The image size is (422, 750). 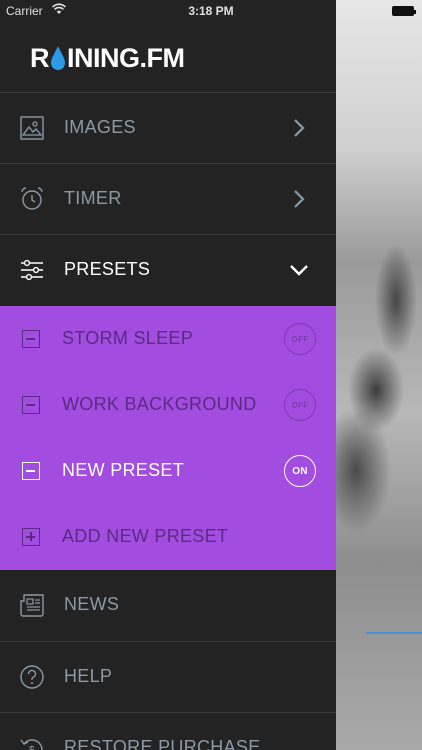 What do you see at coordinates (300, 471) in the screenshot?
I see `preset-toggle-on: ON` at bounding box center [300, 471].